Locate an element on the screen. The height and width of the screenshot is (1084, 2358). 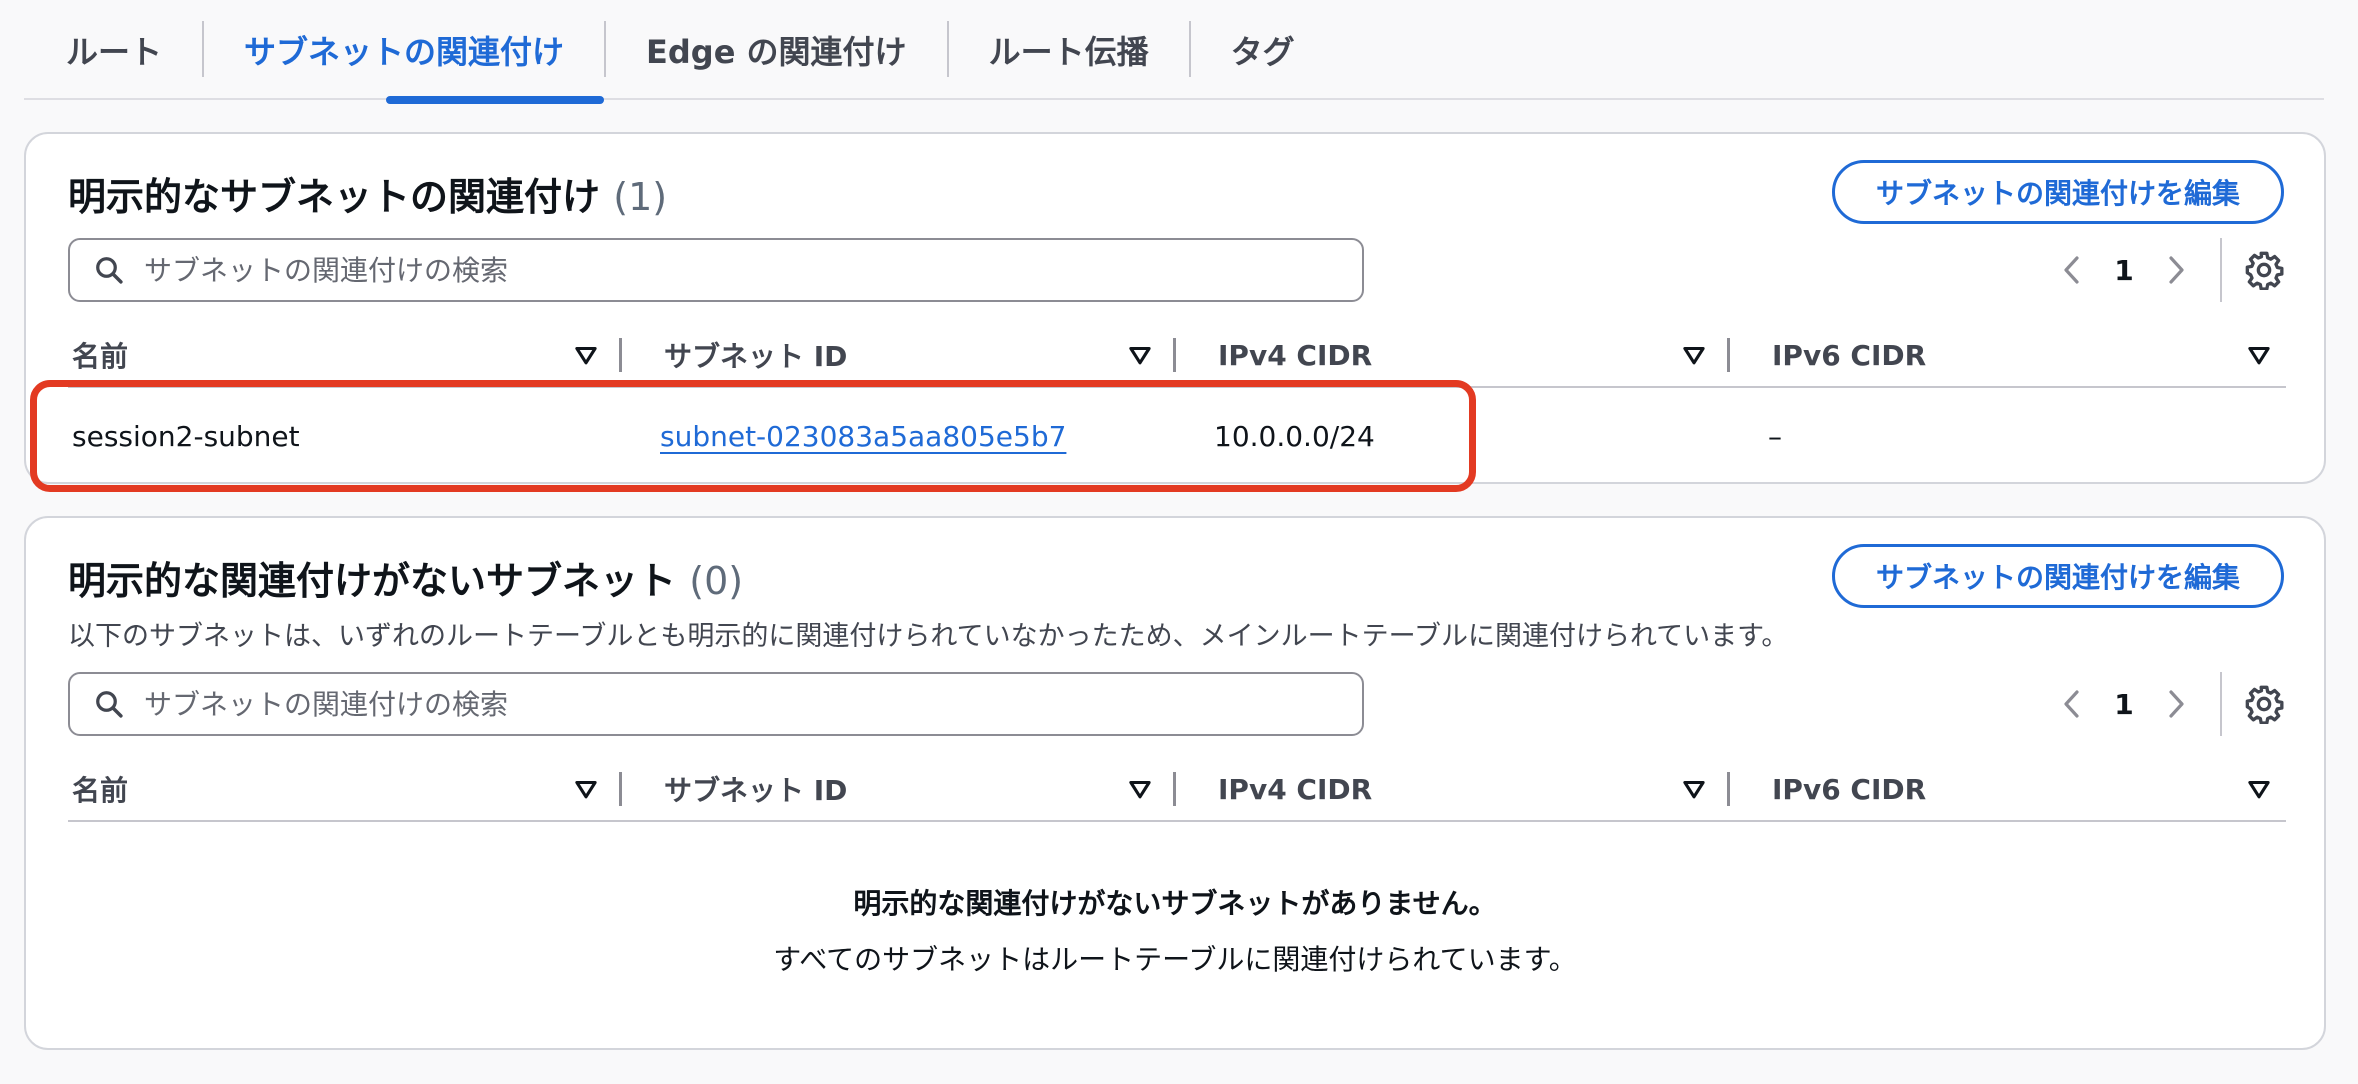
panel-count: (0) is located at coordinates (716, 581).